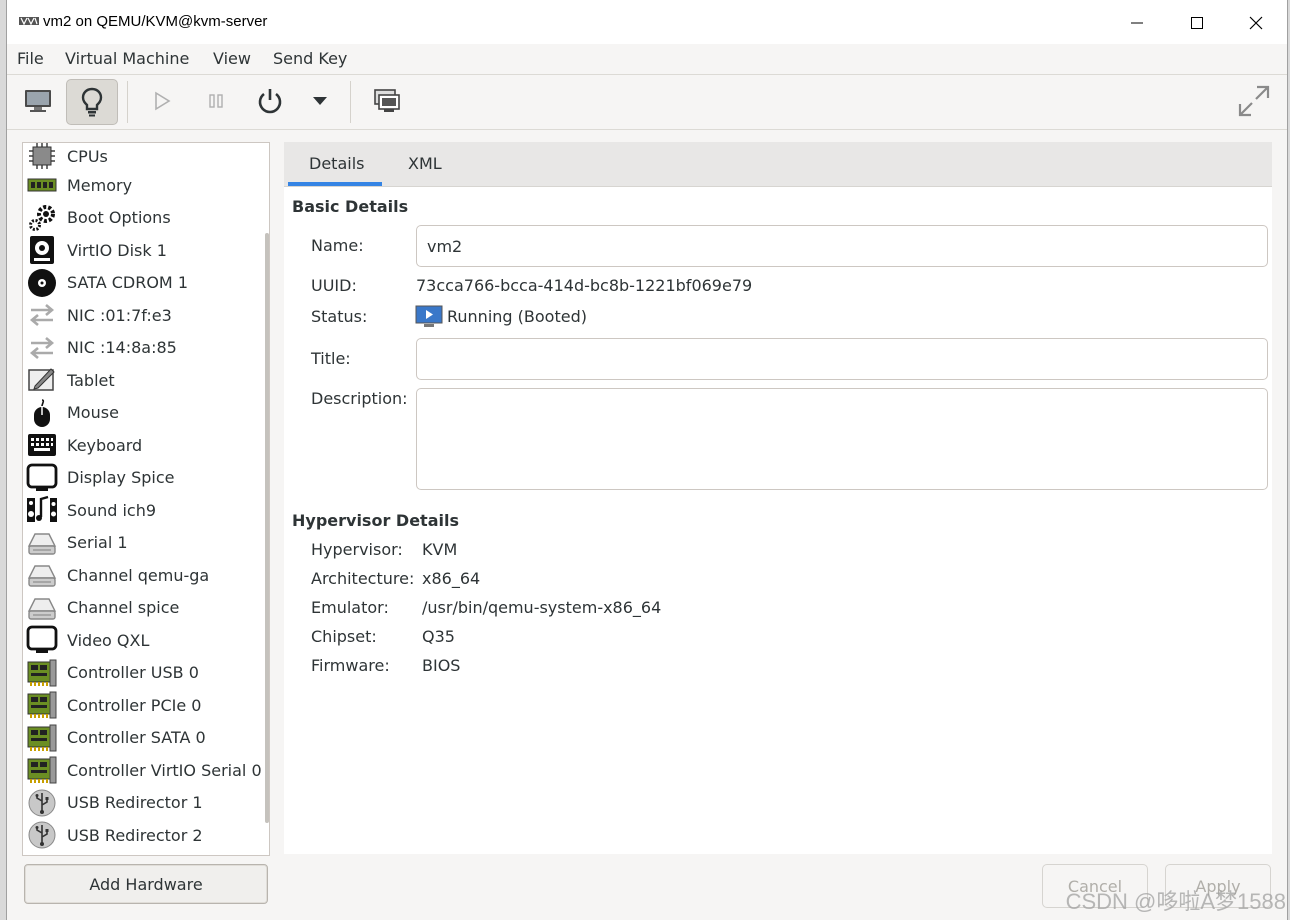 Image resolution: width=1290 pixels, height=920 pixels. I want to click on tab-xml: XML, so click(425, 163).